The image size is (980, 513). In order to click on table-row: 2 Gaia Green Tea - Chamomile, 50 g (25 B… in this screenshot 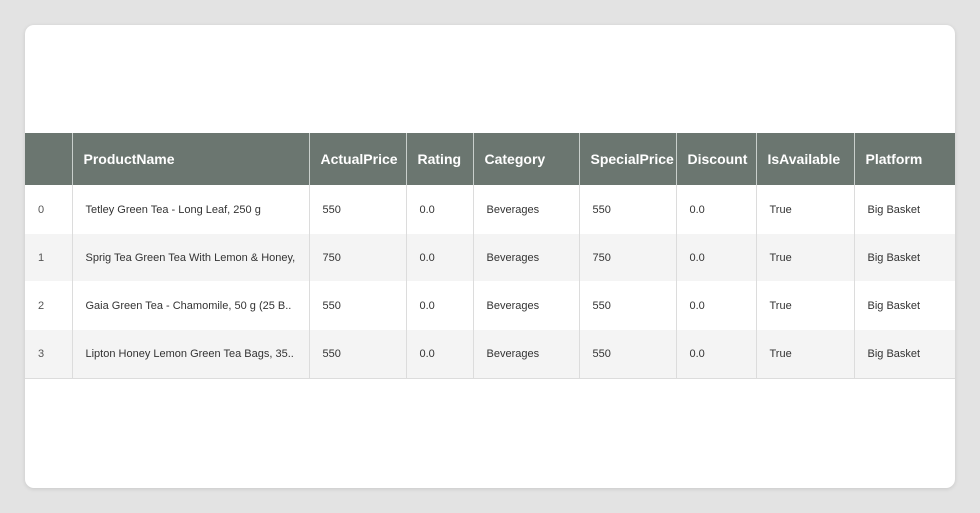, I will do `click(490, 305)`.